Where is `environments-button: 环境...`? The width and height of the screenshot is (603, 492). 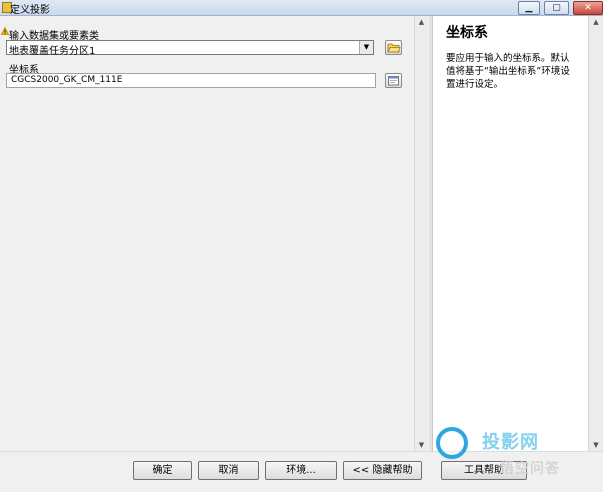
environments-button: 环境... is located at coordinates (301, 470).